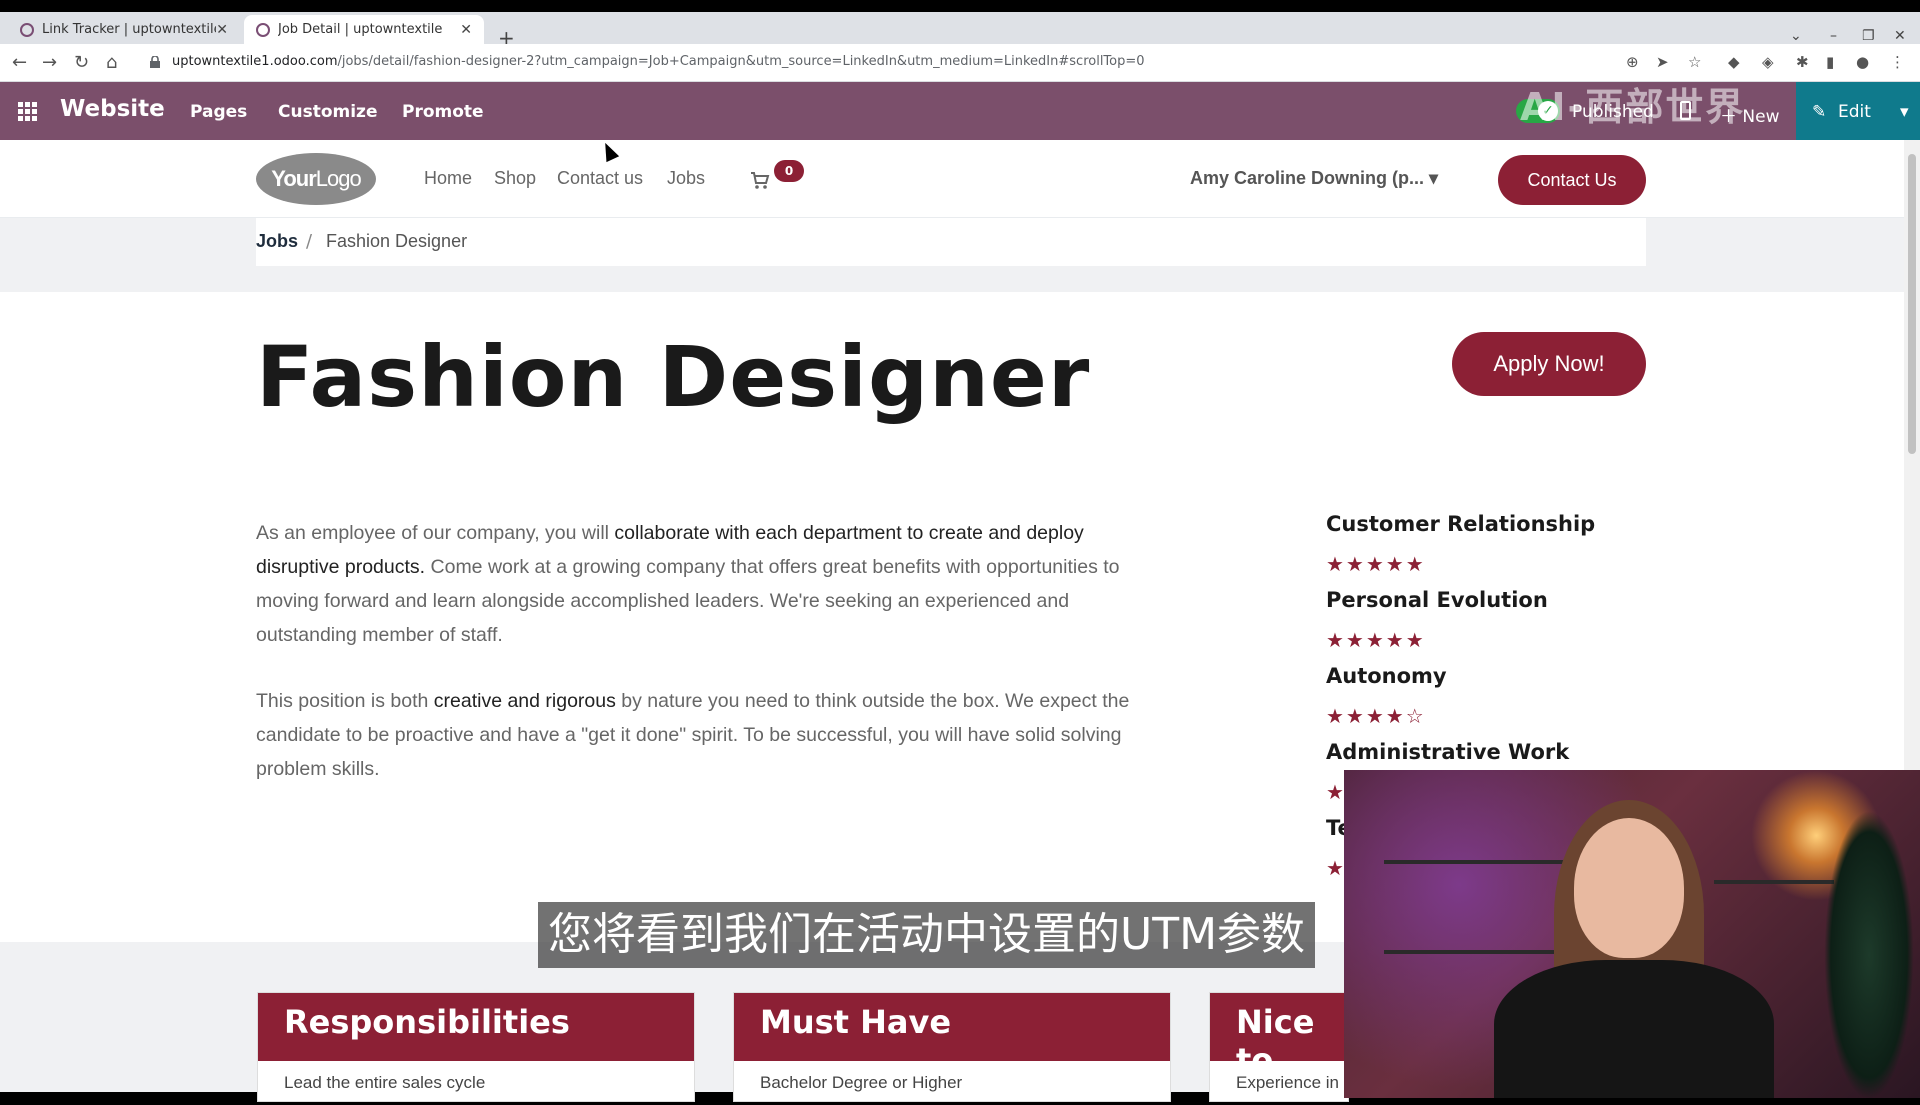 Image resolution: width=1920 pixels, height=1105 pixels. Describe the element at coordinates (673, 377) in the screenshot. I see `page-title: Fashion Designer` at that location.